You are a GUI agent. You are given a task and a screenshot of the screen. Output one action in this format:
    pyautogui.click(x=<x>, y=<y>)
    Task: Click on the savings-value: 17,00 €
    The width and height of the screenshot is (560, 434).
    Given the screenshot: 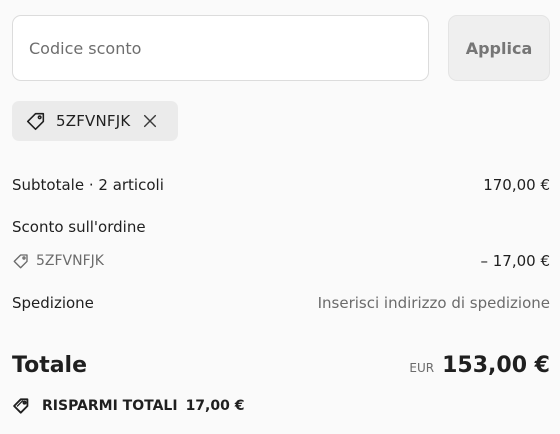 What is the action you would take?
    pyautogui.click(x=215, y=406)
    